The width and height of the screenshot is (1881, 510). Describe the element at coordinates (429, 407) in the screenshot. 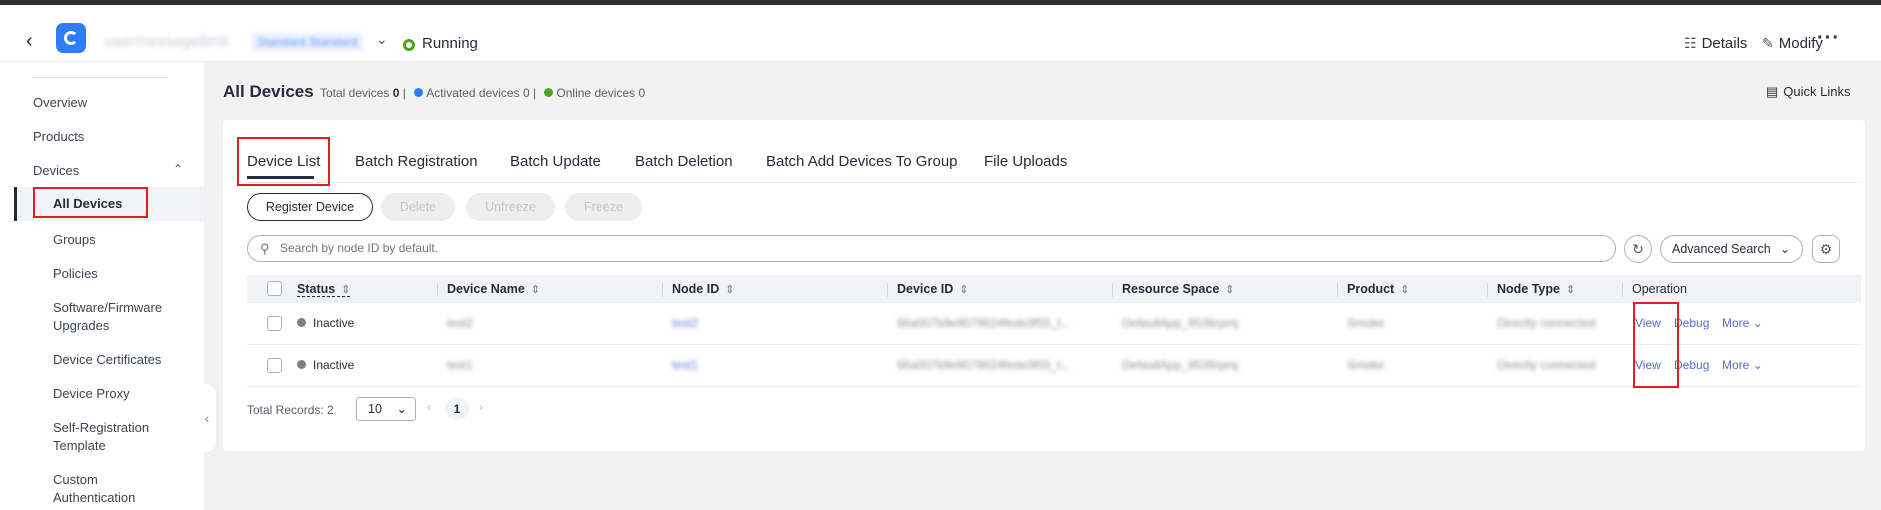

I see `prev-page-icon: ‹` at that location.